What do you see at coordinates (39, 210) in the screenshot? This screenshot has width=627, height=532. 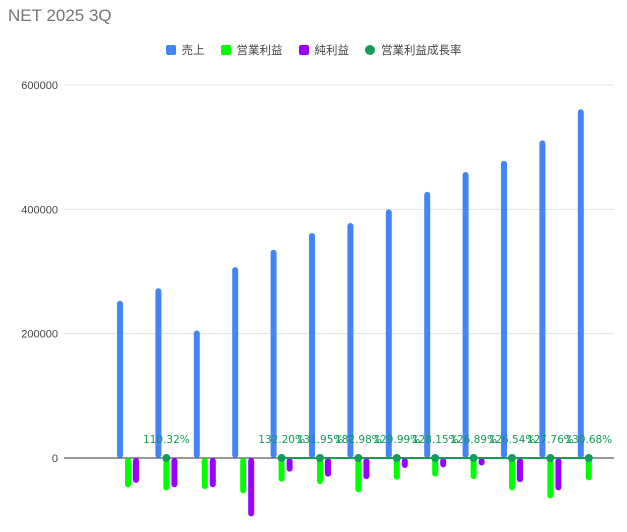 I see `y-tick-label: 400000` at bounding box center [39, 210].